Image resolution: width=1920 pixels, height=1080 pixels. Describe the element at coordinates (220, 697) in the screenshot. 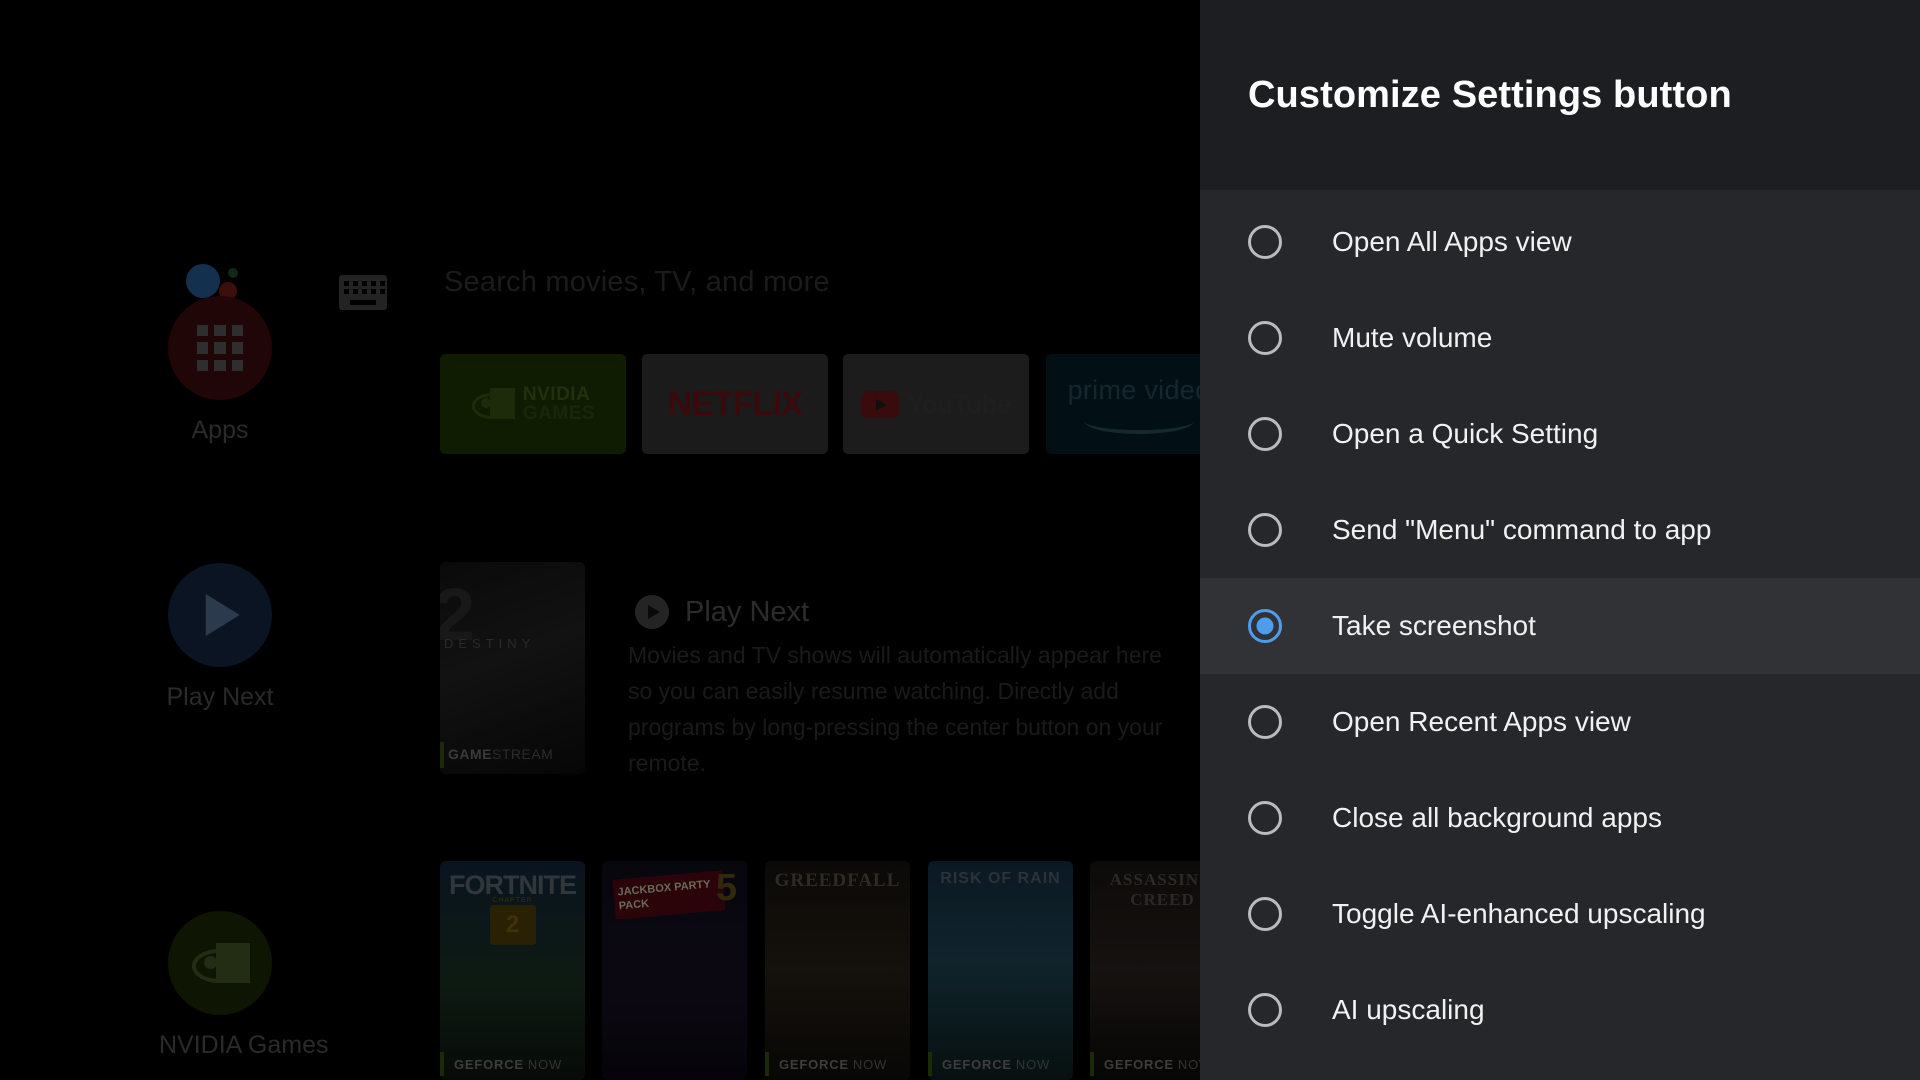

I see `sidebar-item-label: Play Next` at that location.